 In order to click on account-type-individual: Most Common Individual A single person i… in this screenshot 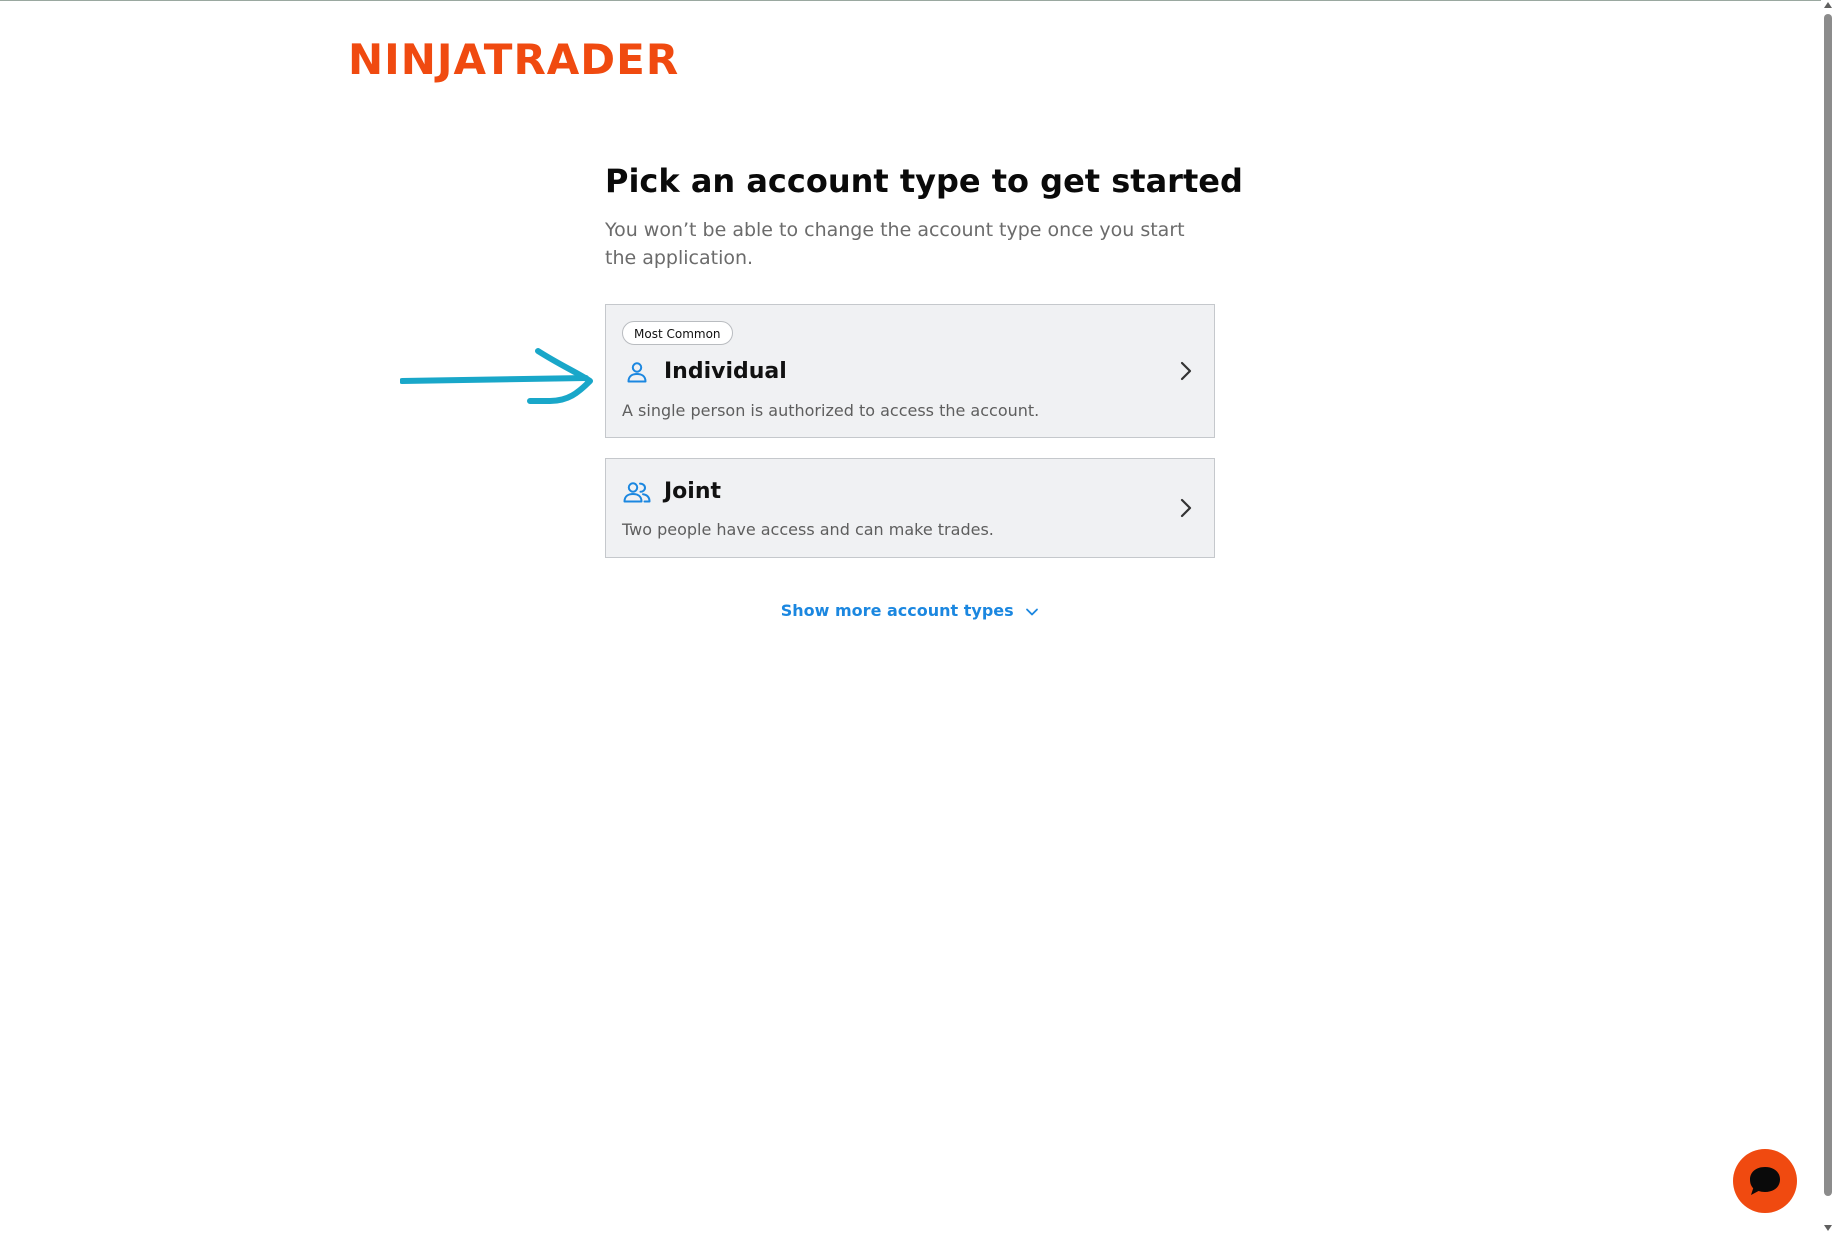, I will do `click(910, 371)`.